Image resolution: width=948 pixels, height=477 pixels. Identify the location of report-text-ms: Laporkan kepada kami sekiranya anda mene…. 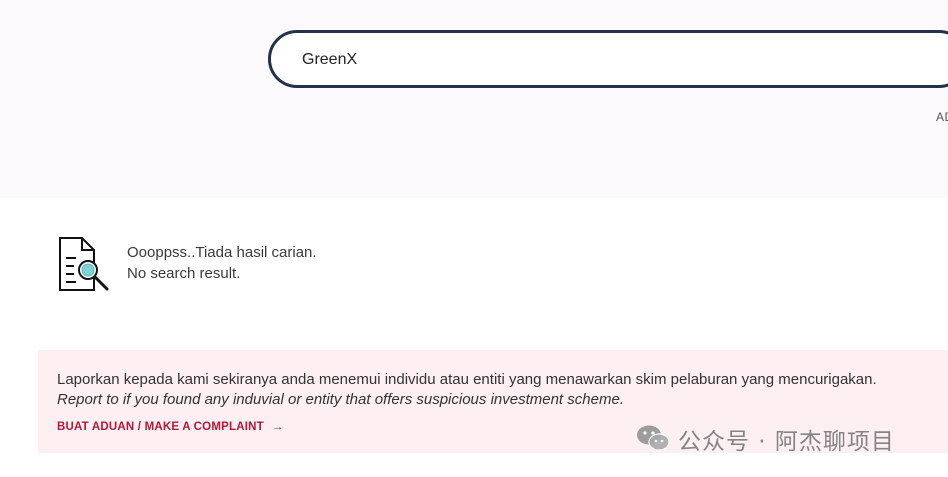
(467, 379).